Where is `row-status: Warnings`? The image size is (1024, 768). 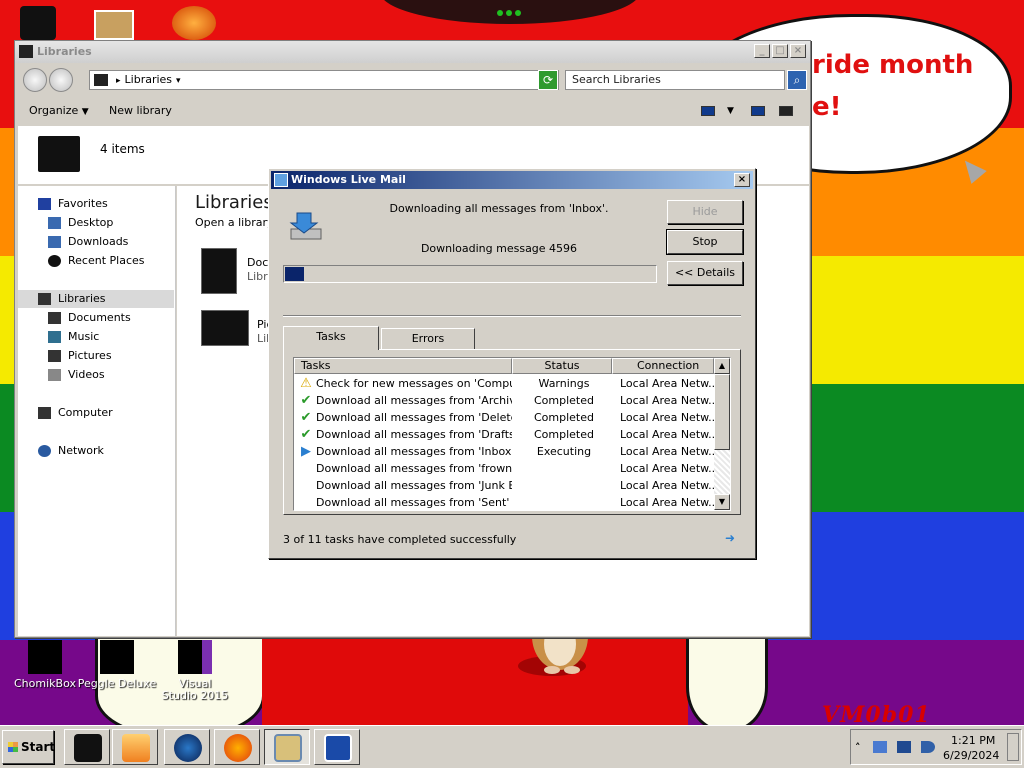 row-status: Warnings is located at coordinates (564, 383).